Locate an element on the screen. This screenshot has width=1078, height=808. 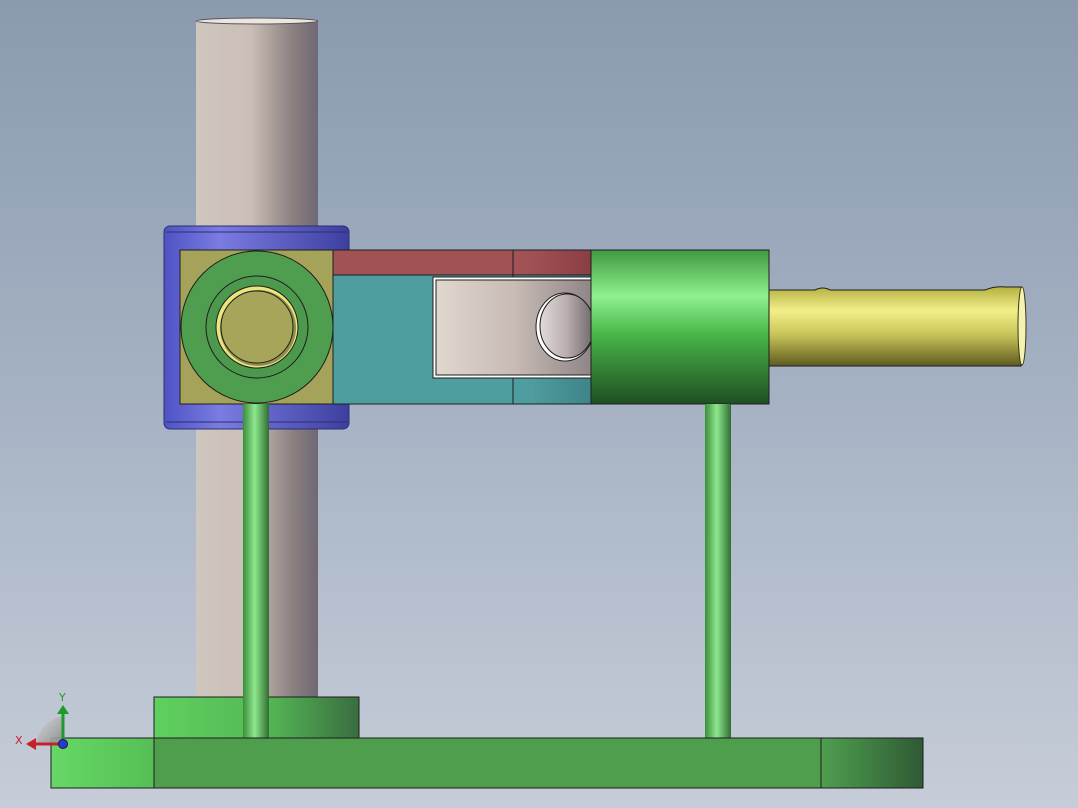
base-plate is located at coordinates (487, 763).